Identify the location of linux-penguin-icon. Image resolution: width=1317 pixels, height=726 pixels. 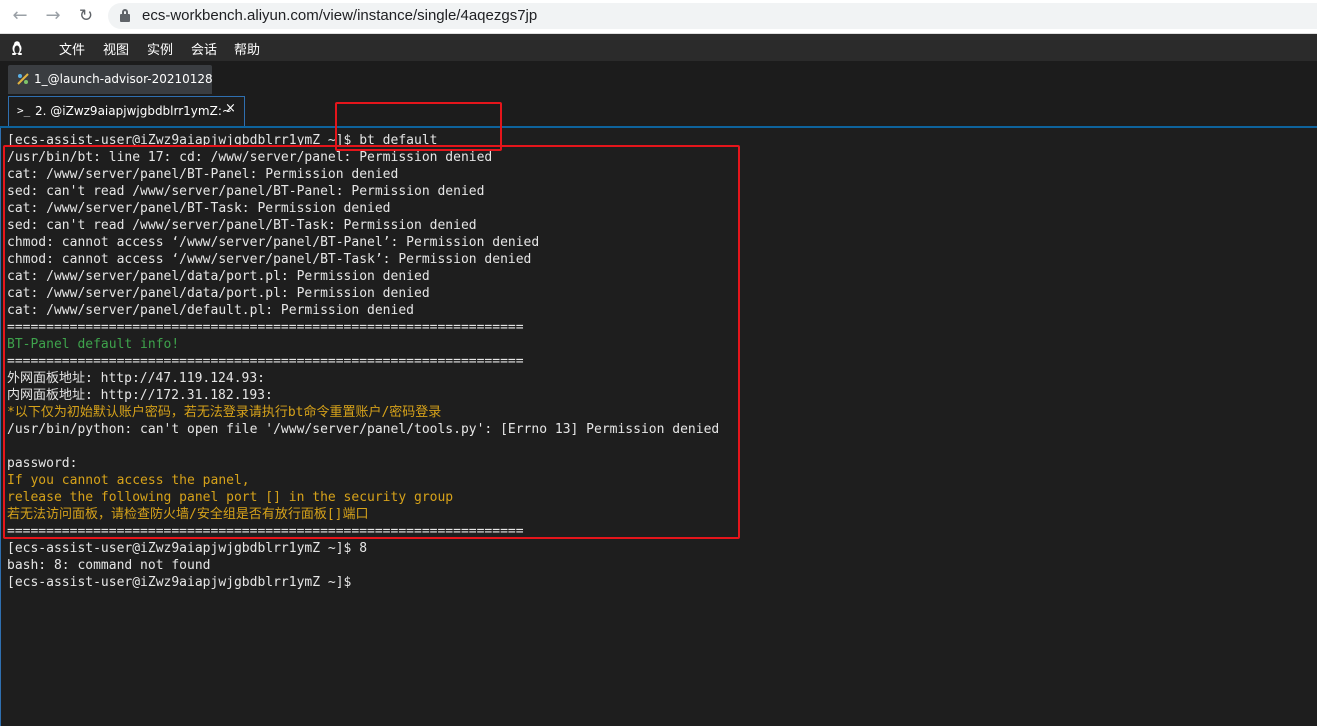
(17, 48).